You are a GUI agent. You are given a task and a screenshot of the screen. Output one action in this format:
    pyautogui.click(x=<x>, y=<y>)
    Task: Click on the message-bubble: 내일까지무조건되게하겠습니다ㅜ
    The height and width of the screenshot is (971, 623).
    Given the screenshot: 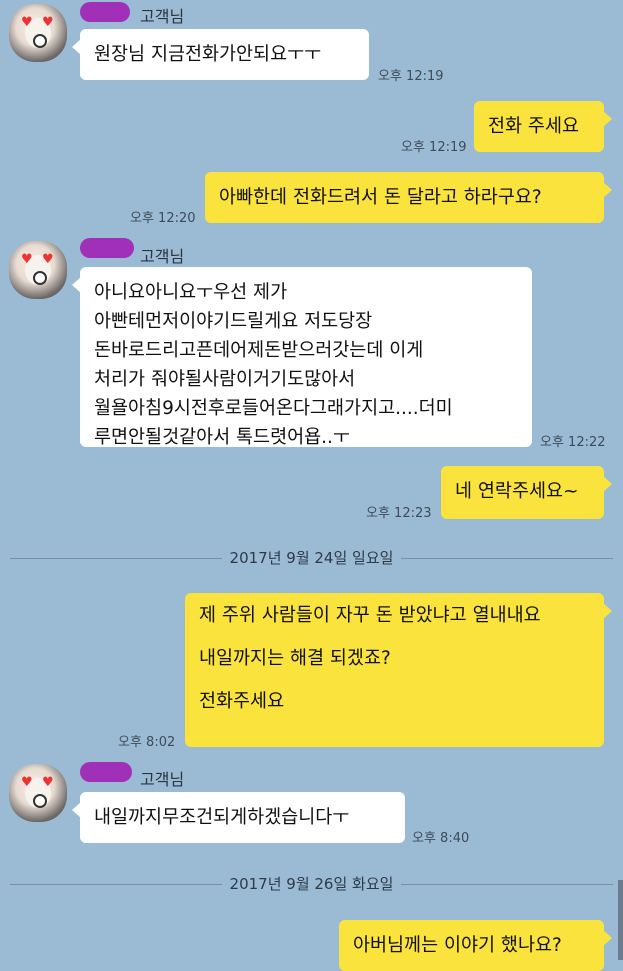 What is the action you would take?
    pyautogui.click(x=238, y=817)
    